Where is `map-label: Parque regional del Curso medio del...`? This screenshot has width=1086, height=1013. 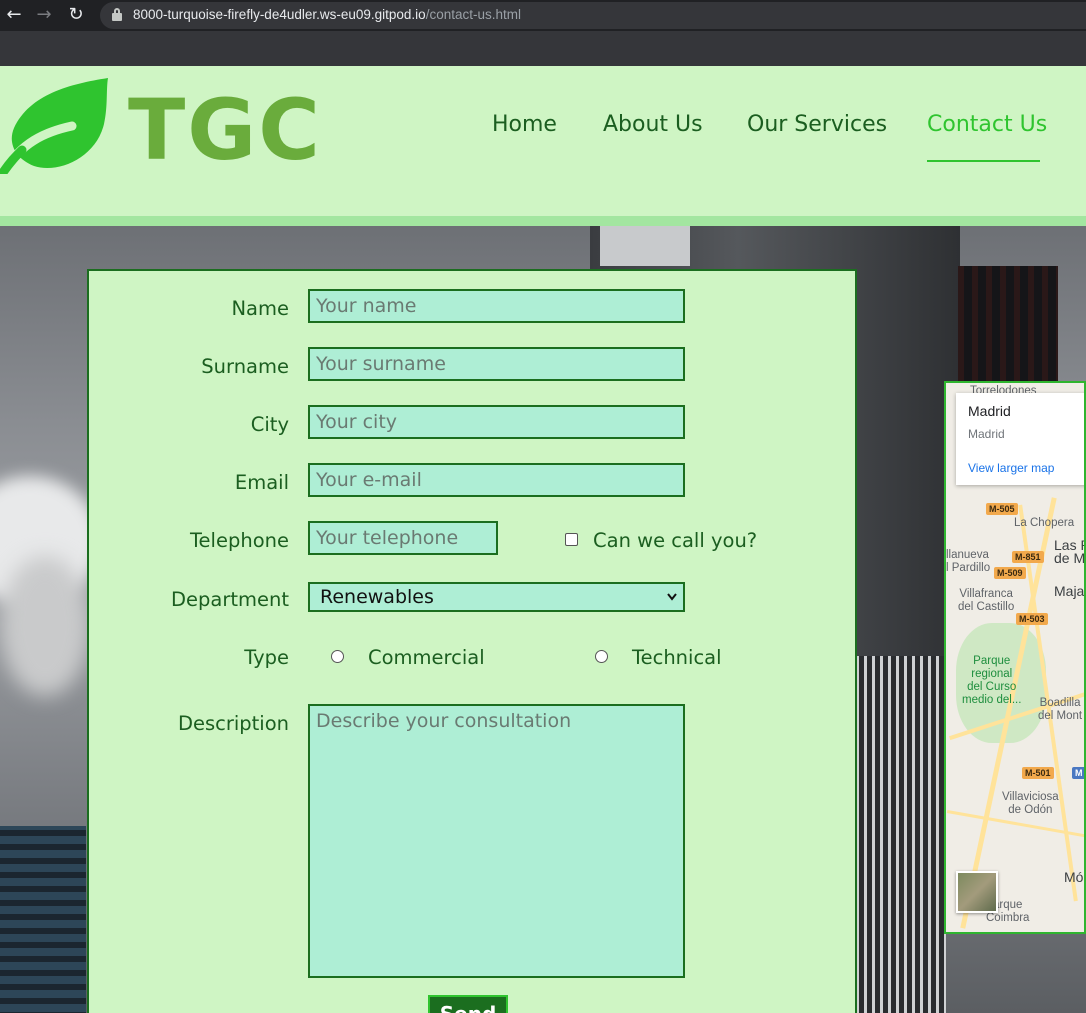
map-label: Parque regional del Curso medio del... is located at coordinates (992, 680).